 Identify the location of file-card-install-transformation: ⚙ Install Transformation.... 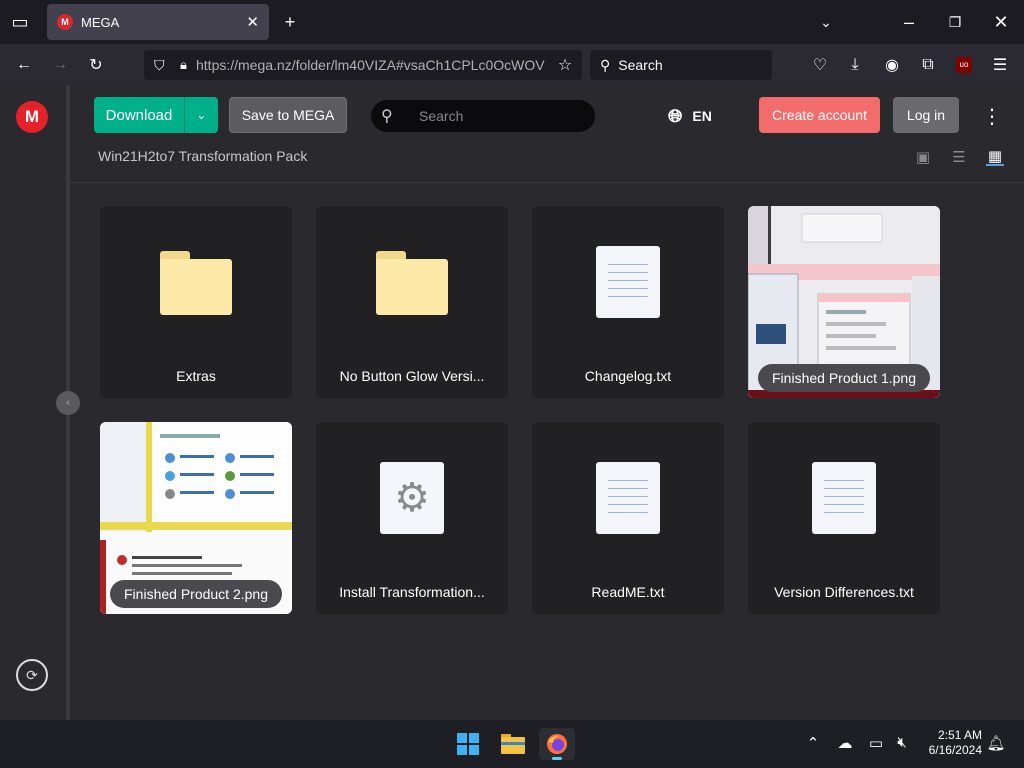
(412, 518).